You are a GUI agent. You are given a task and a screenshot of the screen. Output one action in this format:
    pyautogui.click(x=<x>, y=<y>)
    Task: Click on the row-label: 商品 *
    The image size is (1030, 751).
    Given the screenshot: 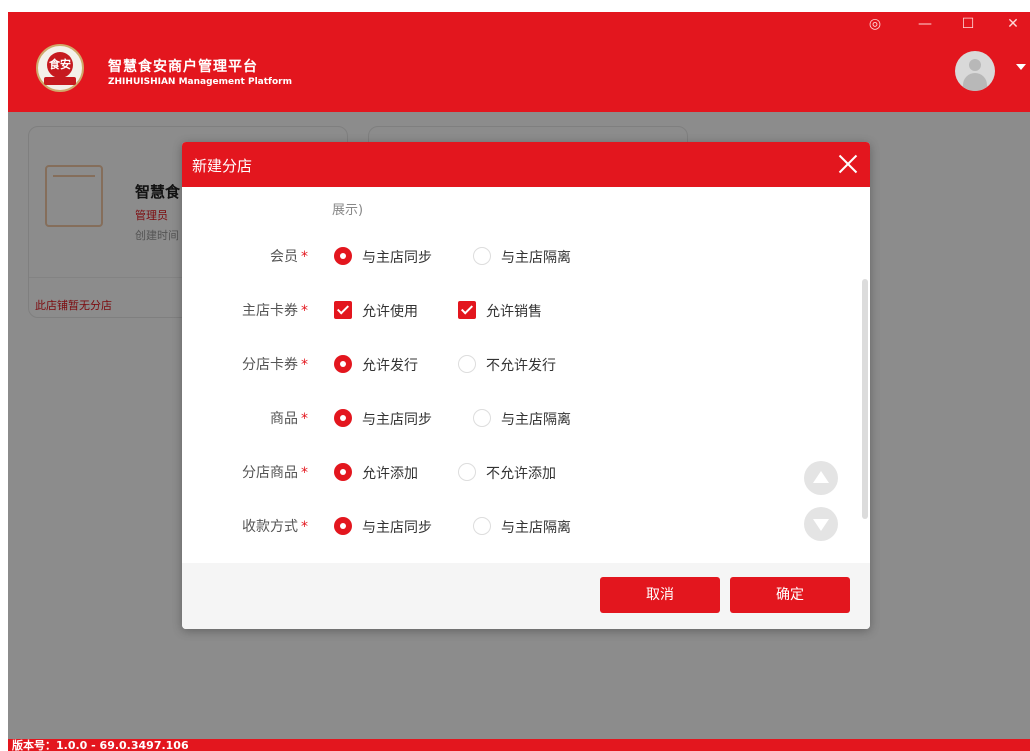 What is the action you would take?
    pyautogui.click(x=289, y=418)
    